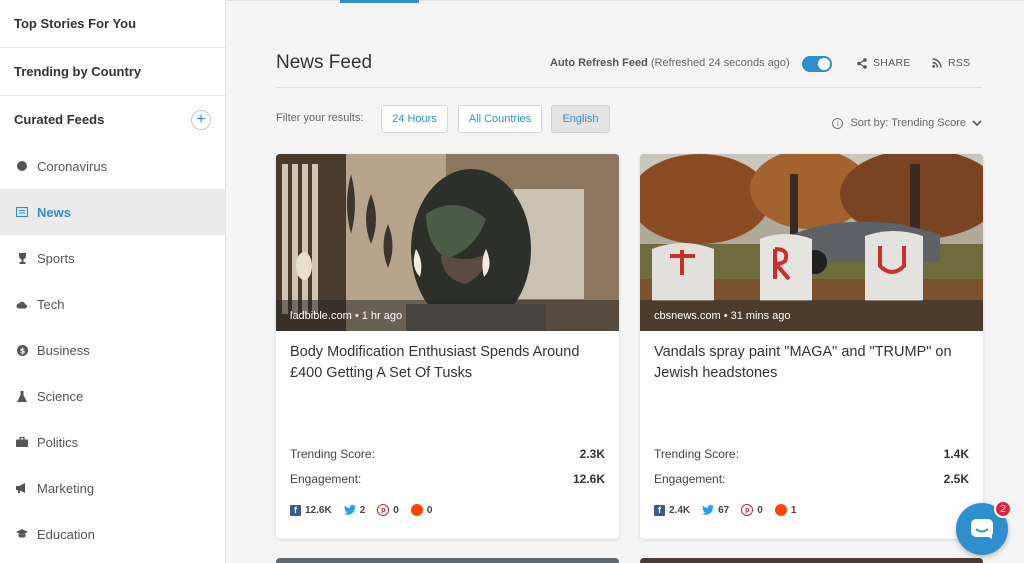 This screenshot has height=563, width=1024. Describe the element at coordinates (500, 119) in the screenshot. I see `filter-country-chip: All Countries` at that location.